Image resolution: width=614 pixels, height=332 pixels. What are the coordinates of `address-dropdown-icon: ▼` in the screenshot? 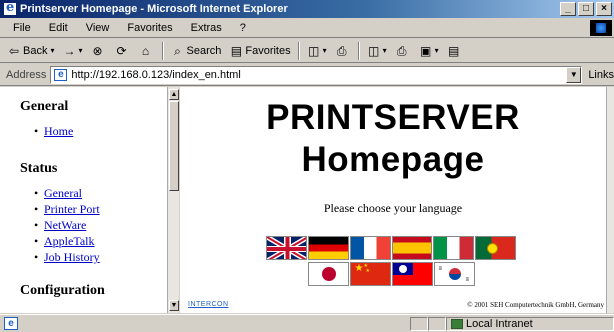 It's located at (574, 74).